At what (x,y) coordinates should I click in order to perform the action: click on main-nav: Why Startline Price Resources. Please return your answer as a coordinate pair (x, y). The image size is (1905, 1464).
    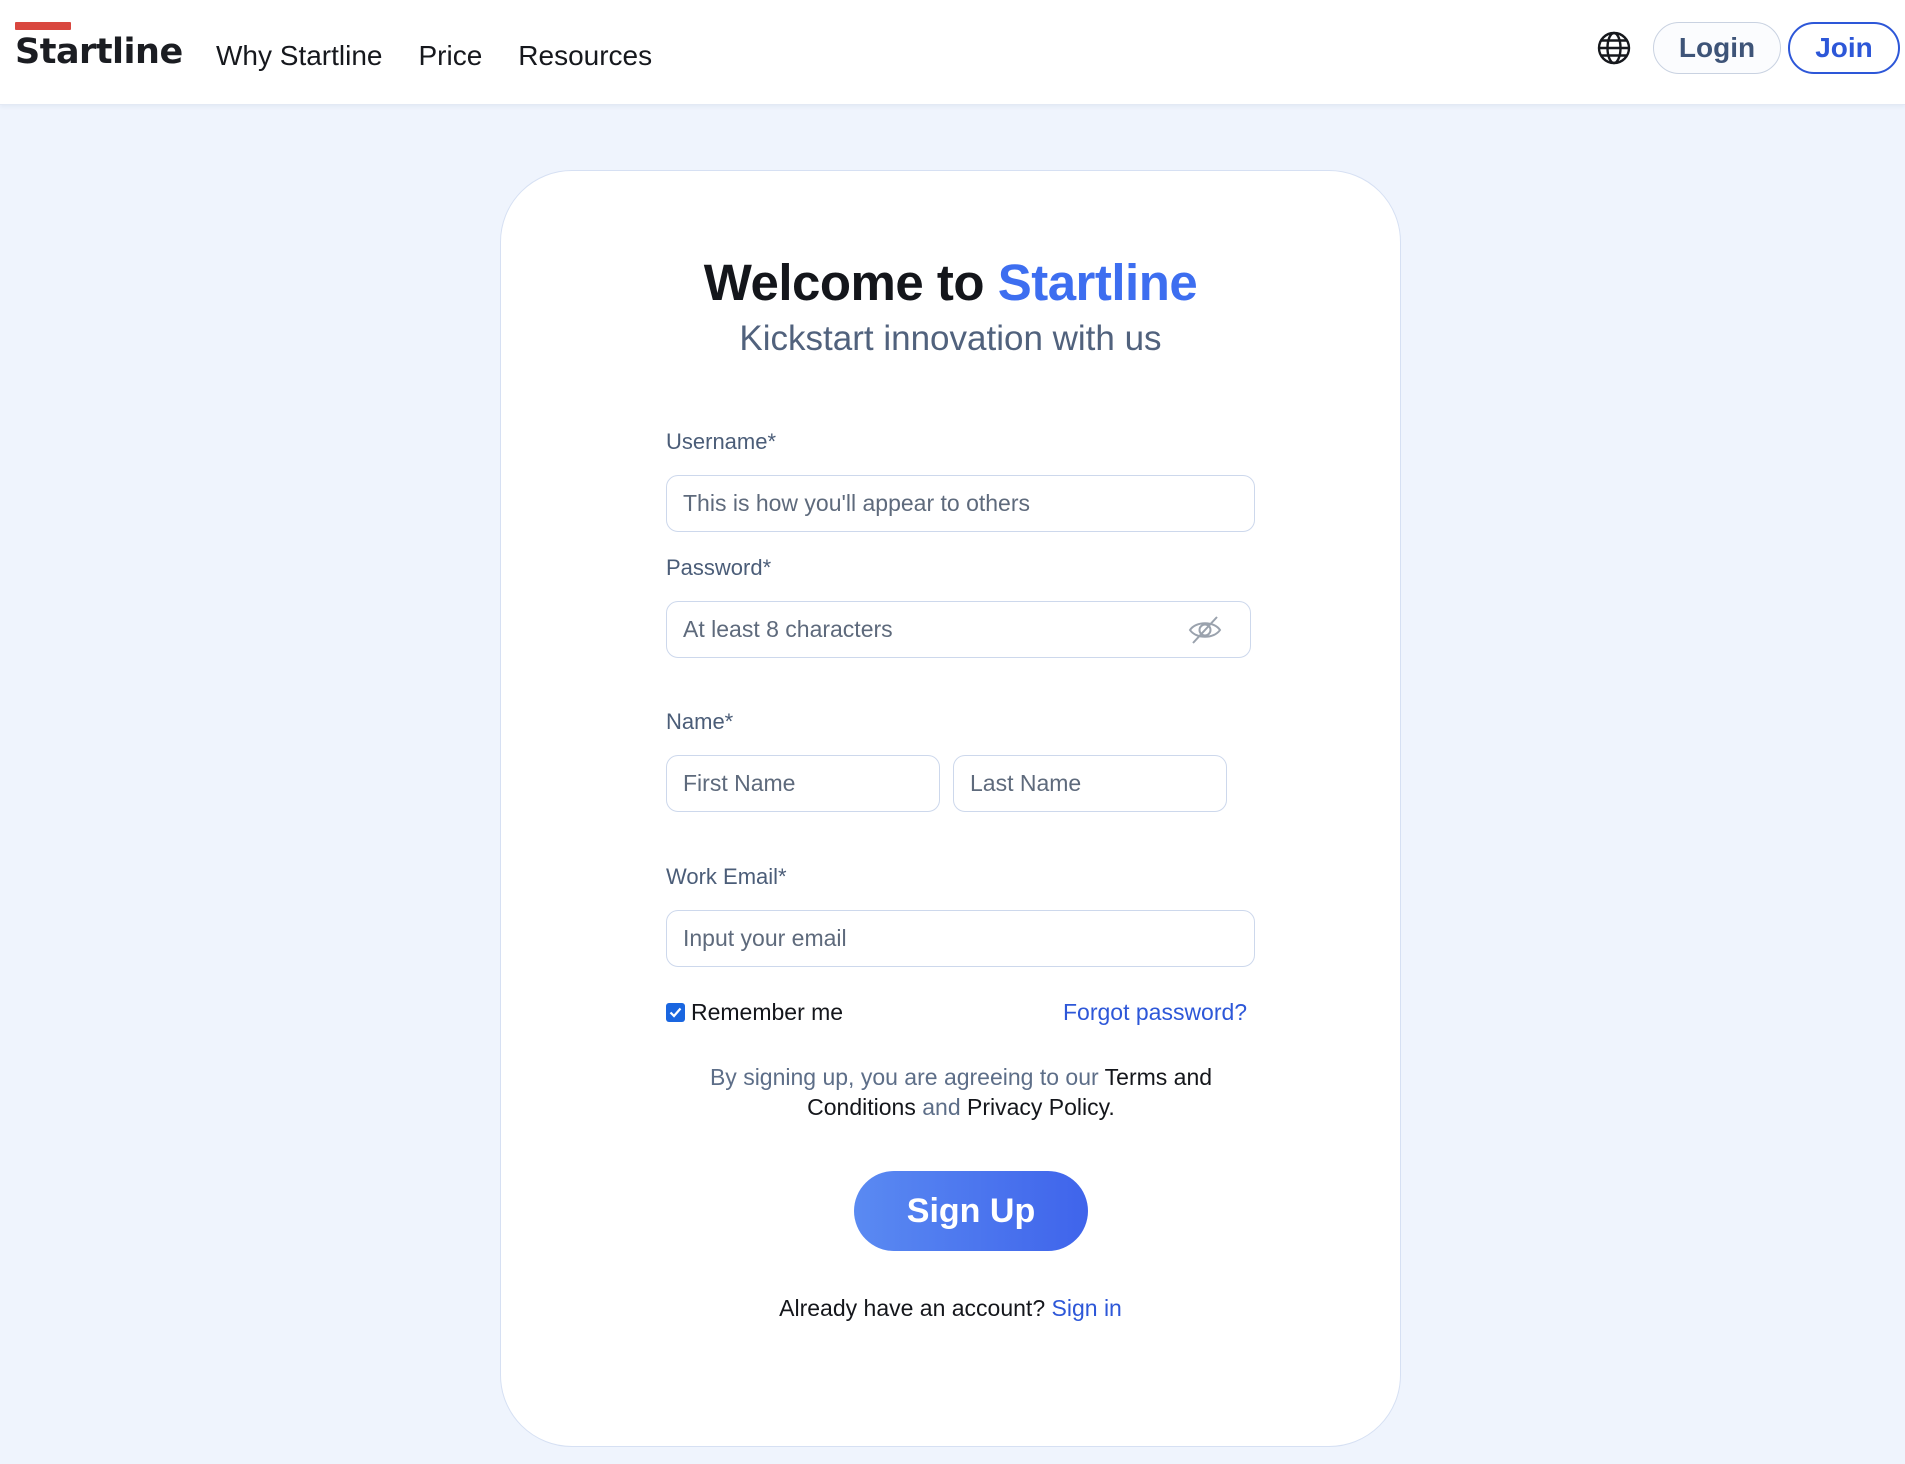
    Looking at the image, I should click on (434, 56).